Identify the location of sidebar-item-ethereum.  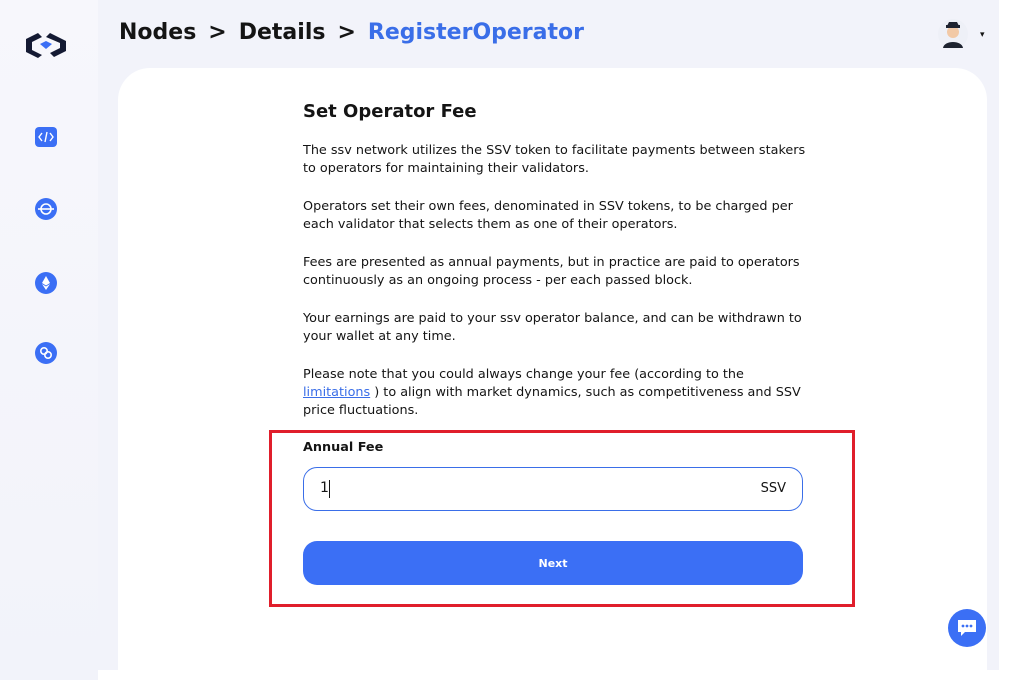
(46, 283).